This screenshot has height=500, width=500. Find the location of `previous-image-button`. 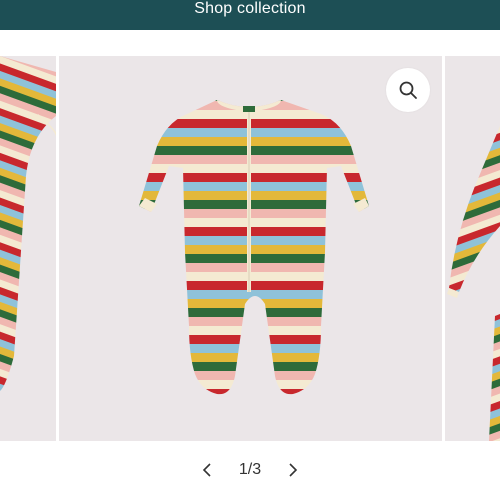

previous-image-button is located at coordinates (207, 470).